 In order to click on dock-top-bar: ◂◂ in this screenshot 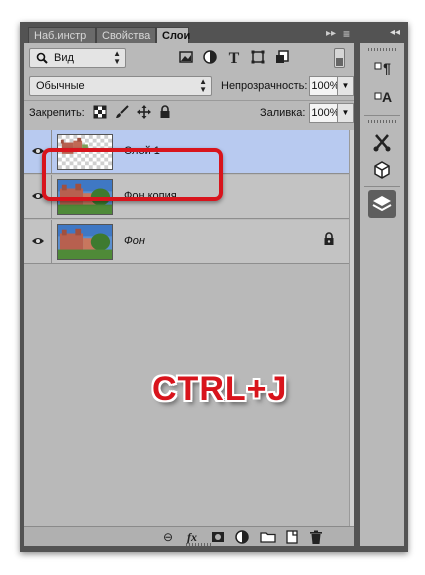, I will do `click(382, 34)`.